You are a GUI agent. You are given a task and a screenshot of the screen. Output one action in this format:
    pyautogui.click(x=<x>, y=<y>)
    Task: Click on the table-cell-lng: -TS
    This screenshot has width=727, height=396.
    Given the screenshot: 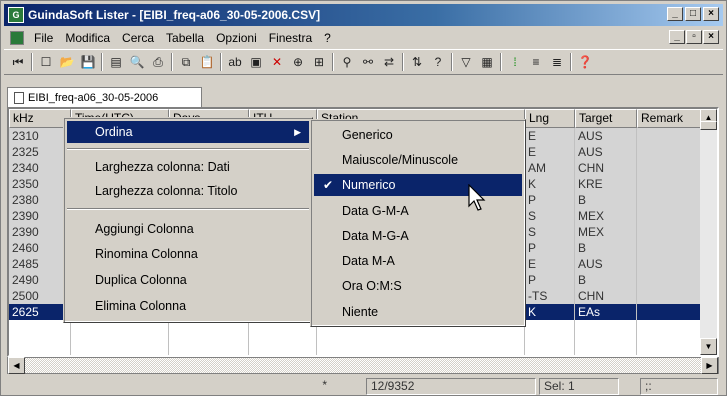 What is the action you would take?
    pyautogui.click(x=550, y=296)
    